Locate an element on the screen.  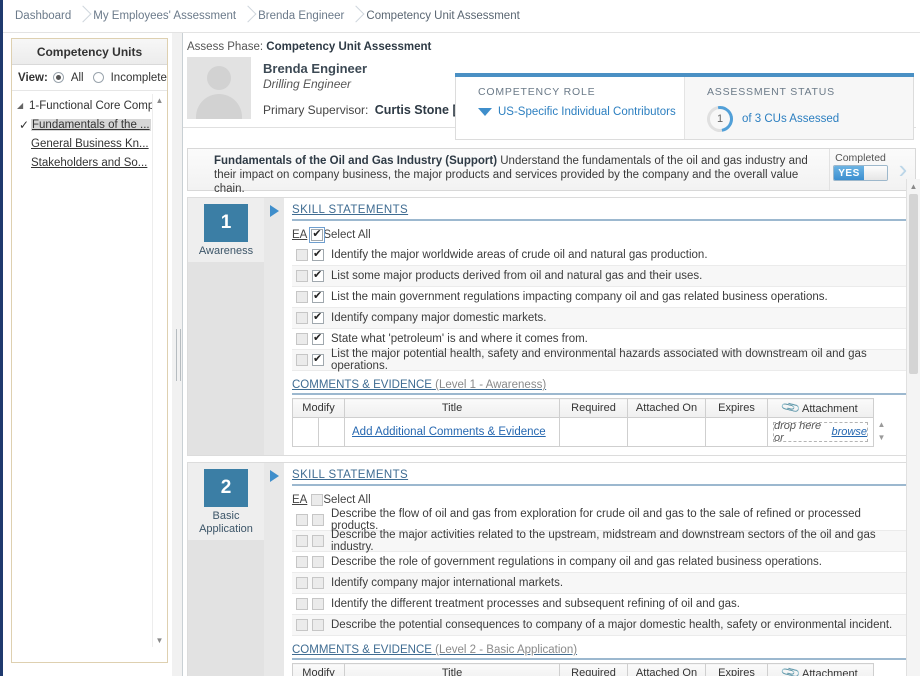
select-all-row: EA Select All is located at coordinates (599, 235).